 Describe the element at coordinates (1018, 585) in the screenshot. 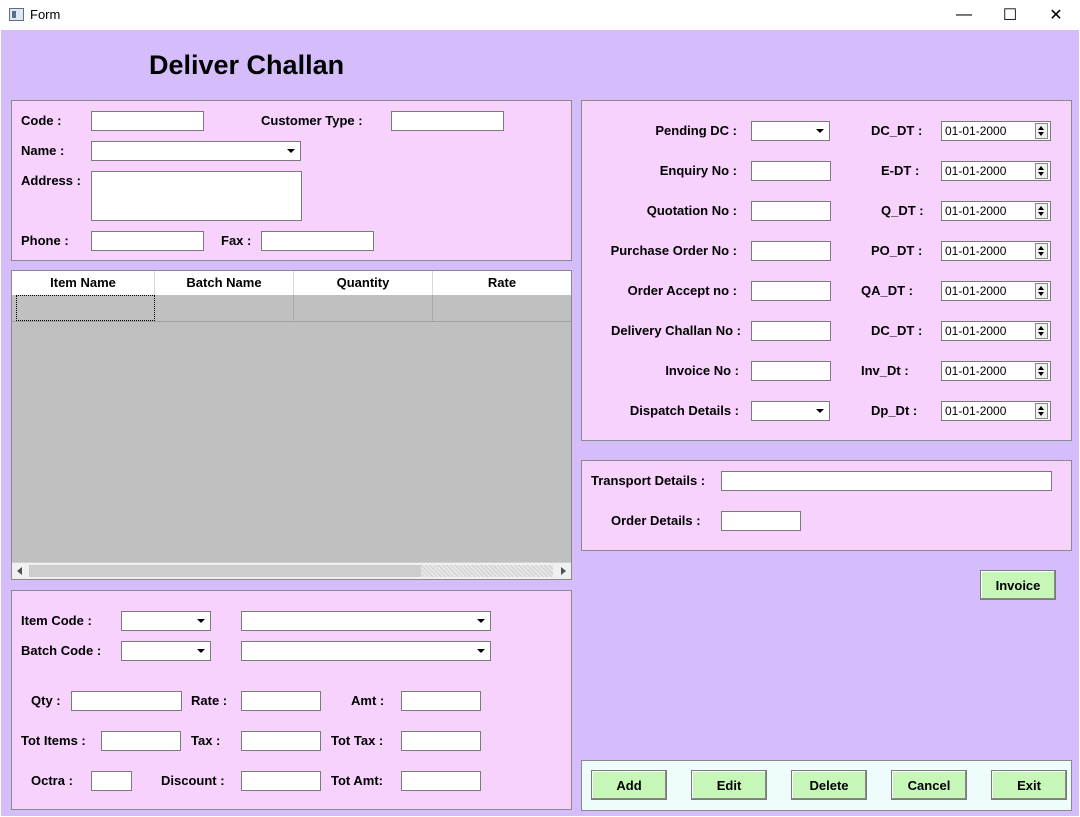

I see `invoice-button: Invoice` at that location.